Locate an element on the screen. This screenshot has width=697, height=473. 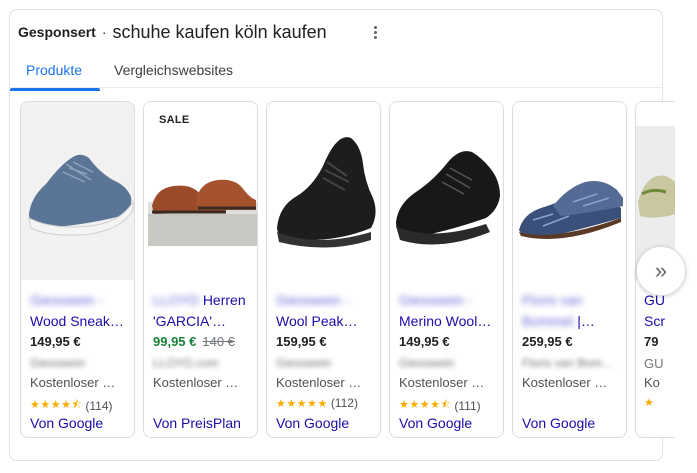
next-button: » is located at coordinates (661, 271).